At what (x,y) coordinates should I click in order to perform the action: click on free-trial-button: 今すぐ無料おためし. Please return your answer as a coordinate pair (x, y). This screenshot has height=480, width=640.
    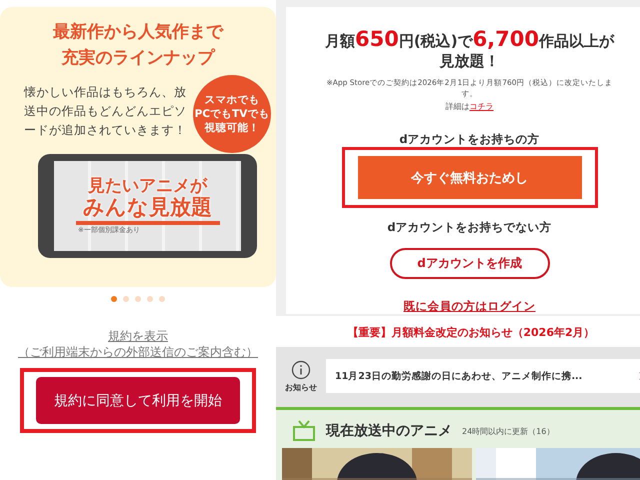
    Looking at the image, I should click on (470, 177).